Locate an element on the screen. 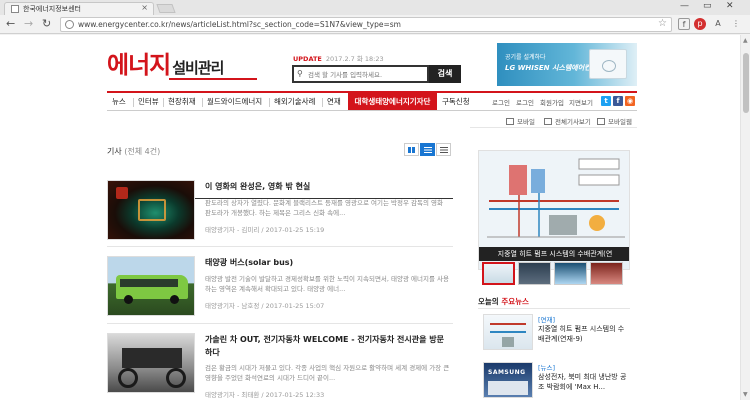 The width and height of the screenshot is (750, 400). nav-overseas: 해외기술사례 is located at coordinates (294, 101).